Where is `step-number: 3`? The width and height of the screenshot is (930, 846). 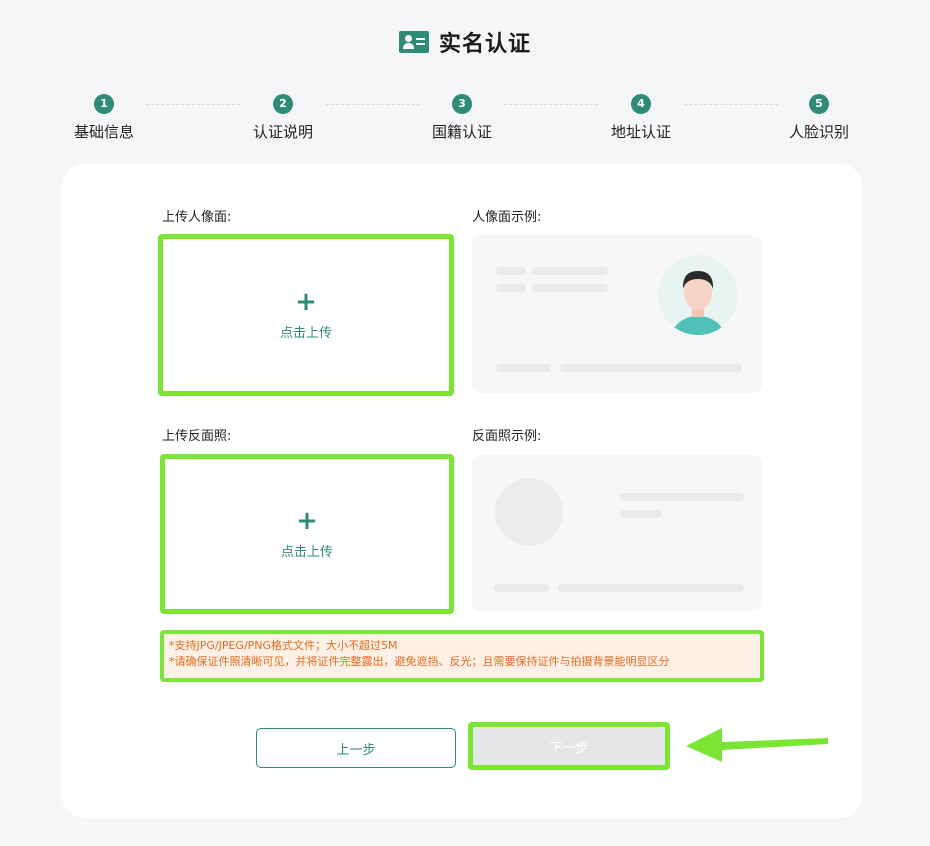
step-number: 3 is located at coordinates (462, 104).